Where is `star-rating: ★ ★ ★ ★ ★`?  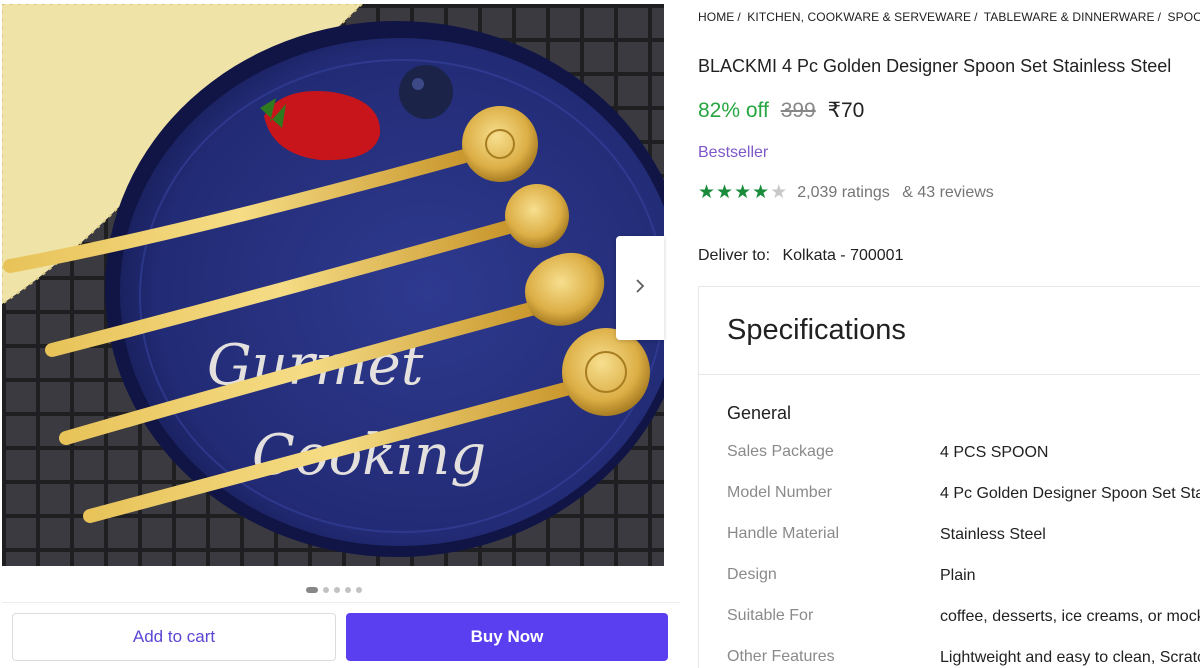 star-rating: ★ ★ ★ ★ ★ is located at coordinates (742, 193).